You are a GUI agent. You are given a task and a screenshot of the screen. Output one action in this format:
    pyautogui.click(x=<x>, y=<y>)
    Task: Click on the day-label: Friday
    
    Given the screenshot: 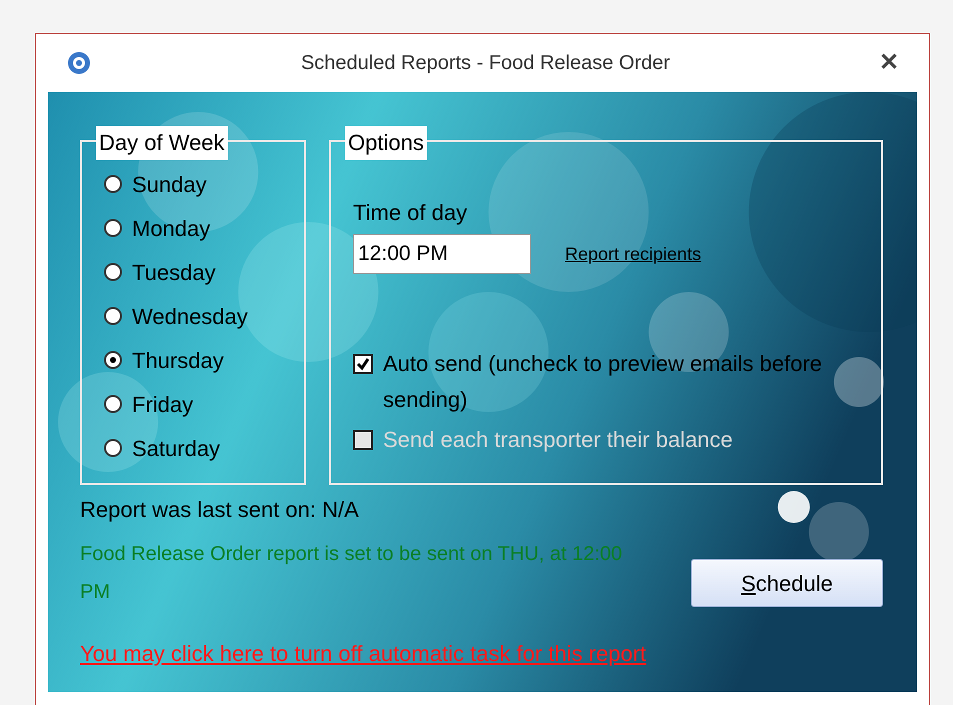 What is the action you would take?
    pyautogui.click(x=163, y=404)
    